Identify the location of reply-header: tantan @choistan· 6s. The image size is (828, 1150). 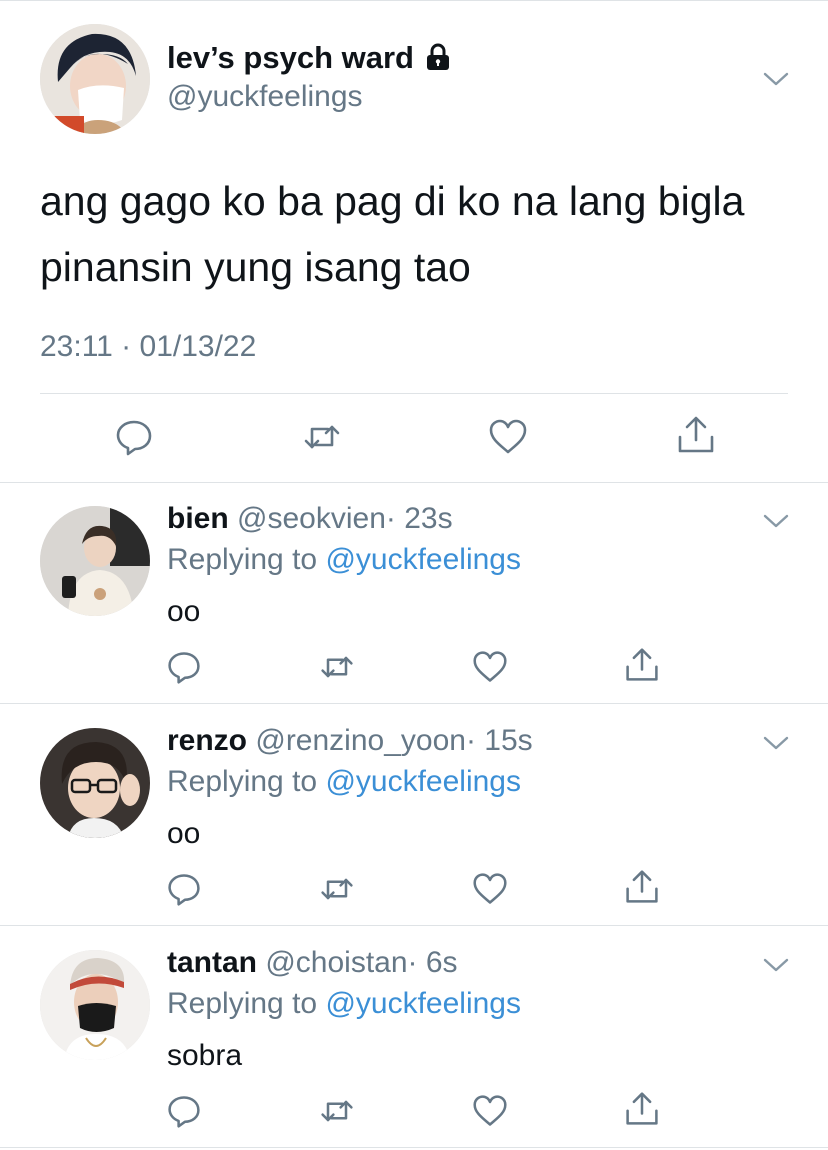
(312, 963).